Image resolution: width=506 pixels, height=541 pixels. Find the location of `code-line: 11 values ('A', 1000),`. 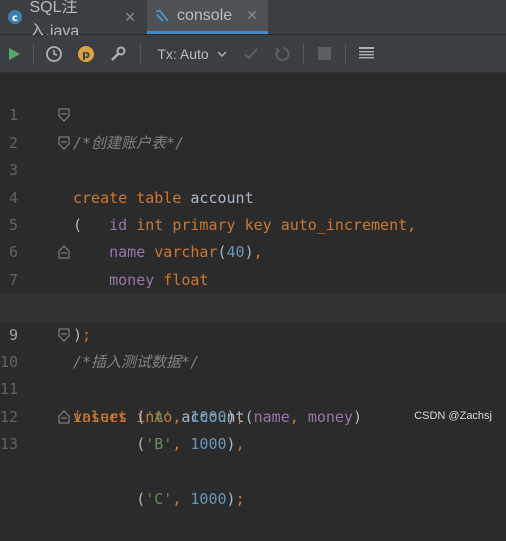

code-line: 11 values ('A', 1000), is located at coordinates (253, 387).